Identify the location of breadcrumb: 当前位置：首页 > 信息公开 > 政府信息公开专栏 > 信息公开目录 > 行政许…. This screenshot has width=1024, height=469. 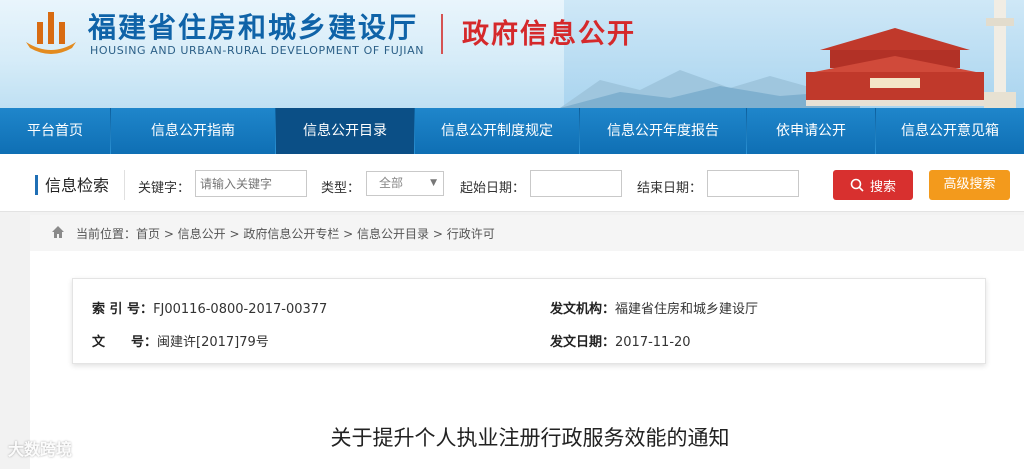
(285, 234).